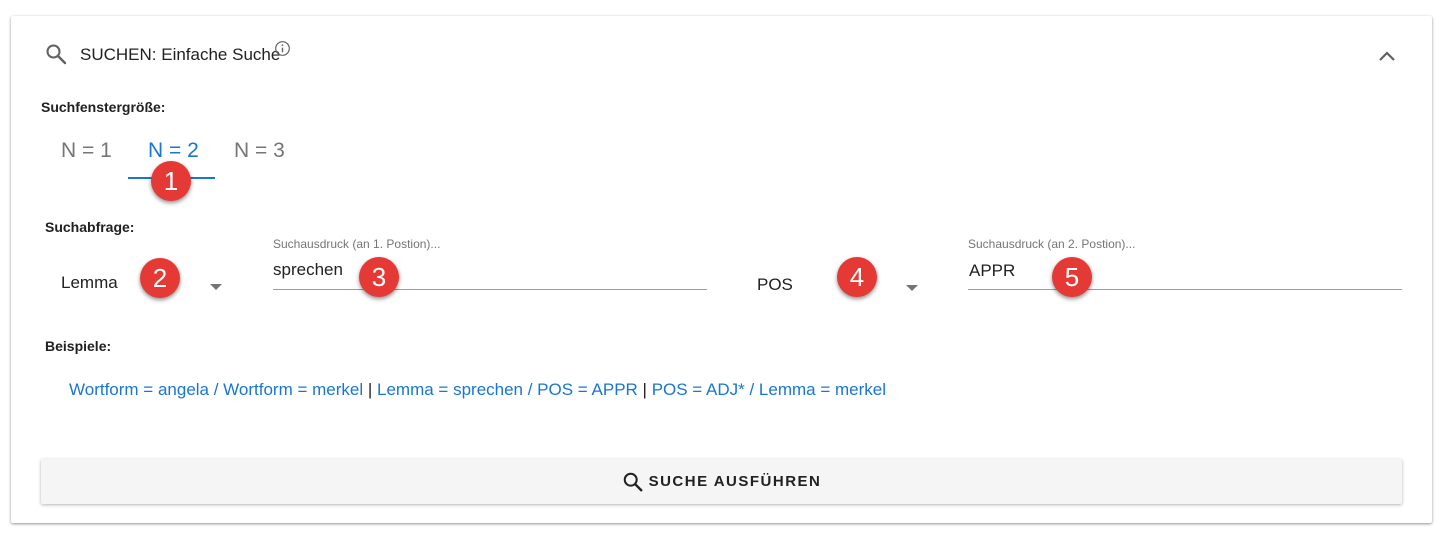 This screenshot has width=1443, height=533. What do you see at coordinates (282, 48) in the screenshot?
I see `info-icon` at bounding box center [282, 48].